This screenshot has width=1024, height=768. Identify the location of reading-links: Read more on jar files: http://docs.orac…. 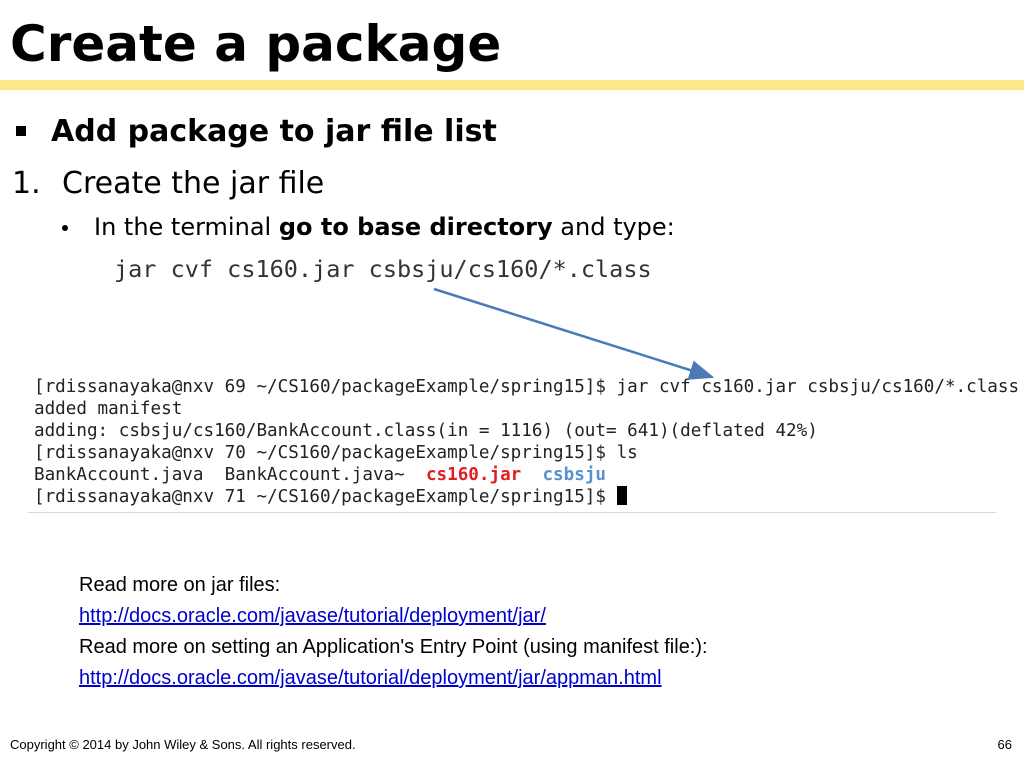
(393, 632).